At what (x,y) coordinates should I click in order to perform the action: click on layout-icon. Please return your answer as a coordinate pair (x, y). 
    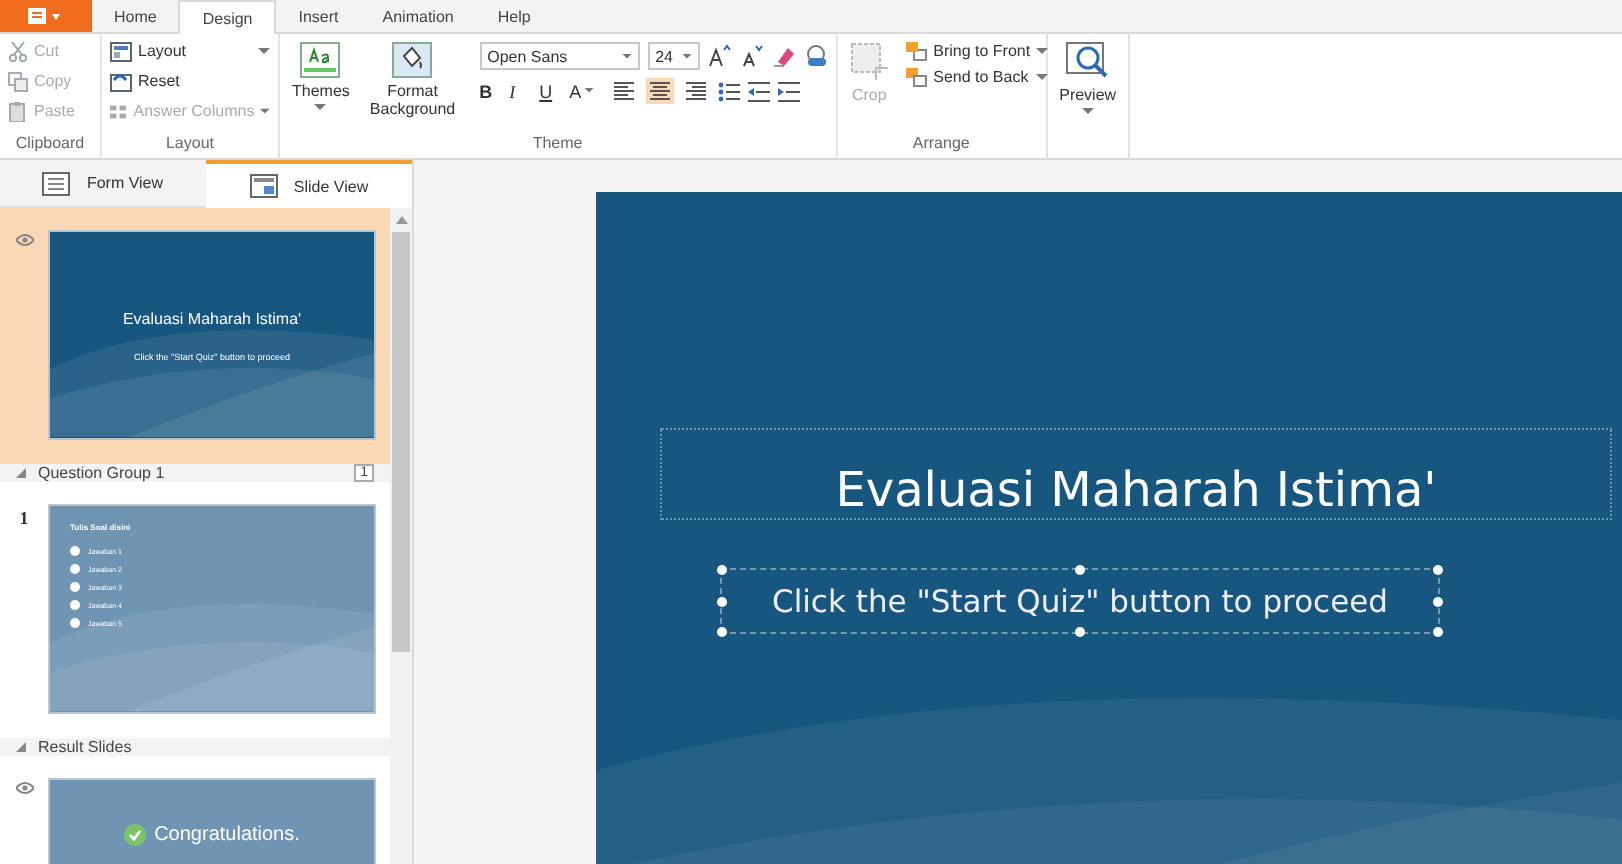
    Looking at the image, I should click on (121, 51).